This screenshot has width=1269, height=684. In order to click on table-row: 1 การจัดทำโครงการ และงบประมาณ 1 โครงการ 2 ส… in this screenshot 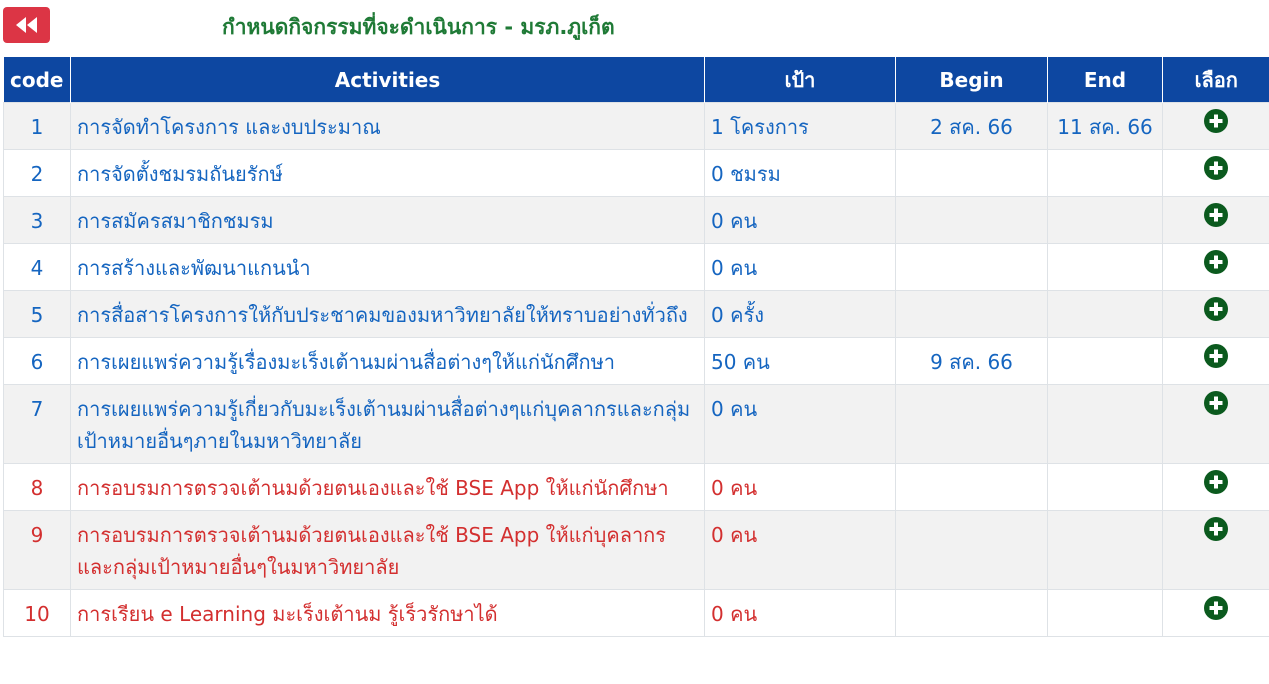, I will do `click(636, 126)`.